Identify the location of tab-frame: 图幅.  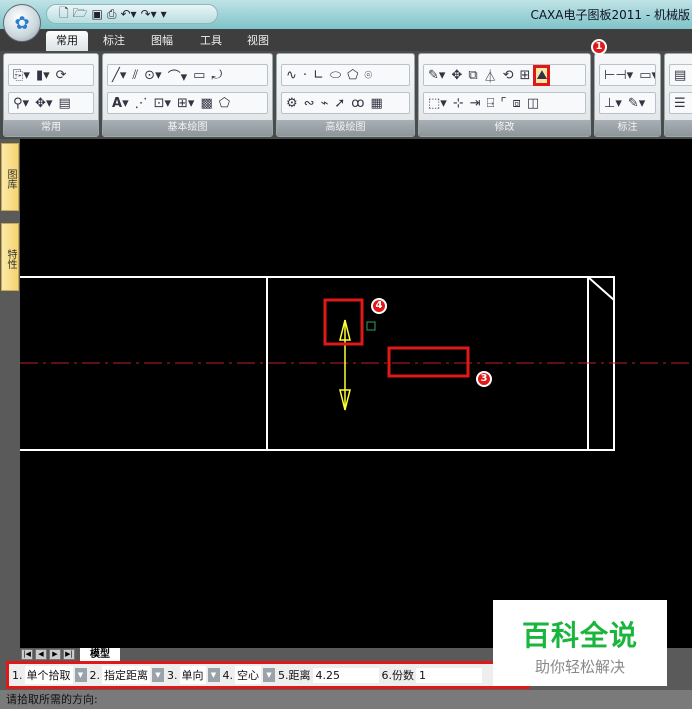
(162, 41).